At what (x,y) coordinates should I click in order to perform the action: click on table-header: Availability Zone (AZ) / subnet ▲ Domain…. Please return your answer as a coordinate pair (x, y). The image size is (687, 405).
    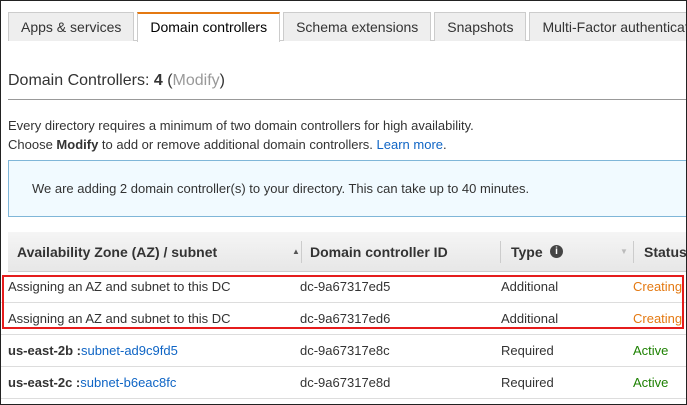
    Looking at the image, I should click on (347, 252).